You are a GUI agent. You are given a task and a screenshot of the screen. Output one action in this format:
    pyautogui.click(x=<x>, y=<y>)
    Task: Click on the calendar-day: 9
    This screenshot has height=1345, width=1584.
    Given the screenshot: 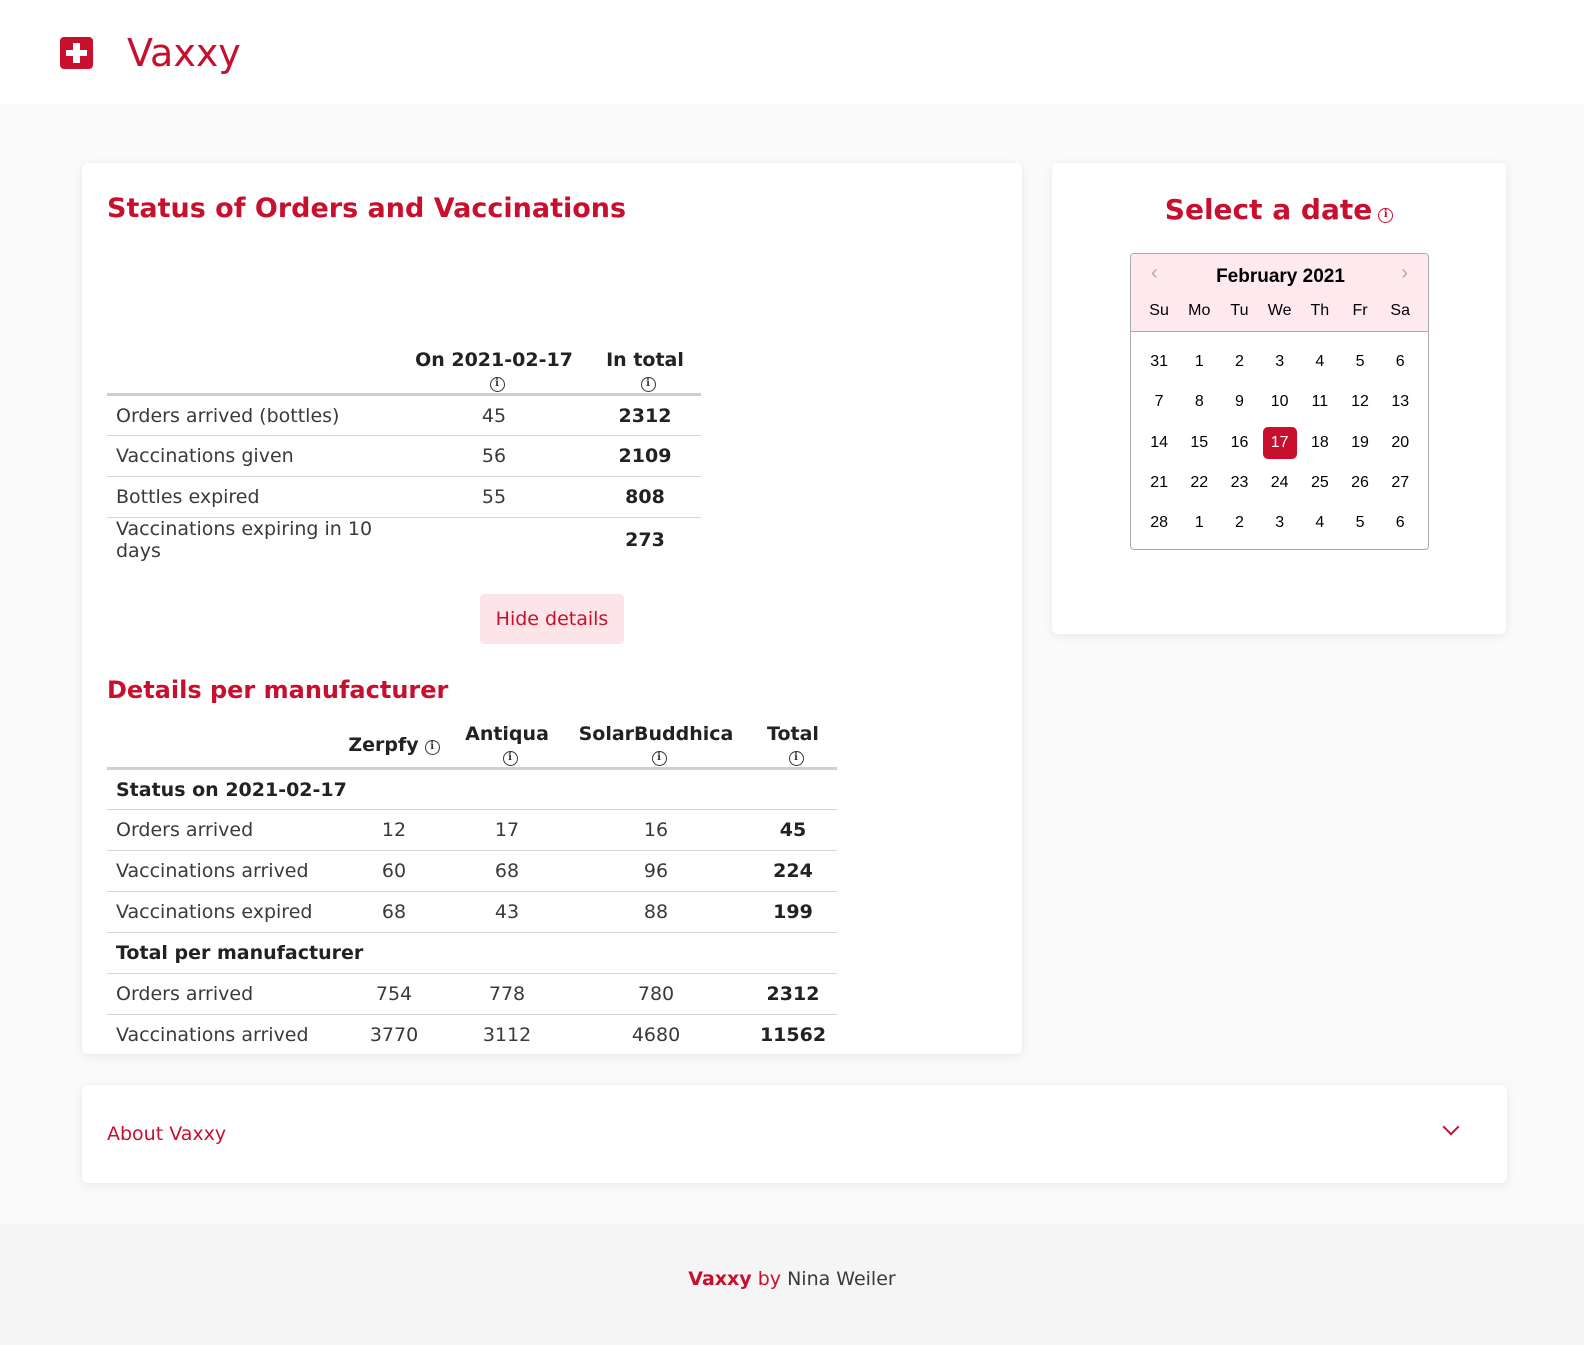 What is the action you would take?
    pyautogui.click(x=1239, y=402)
    